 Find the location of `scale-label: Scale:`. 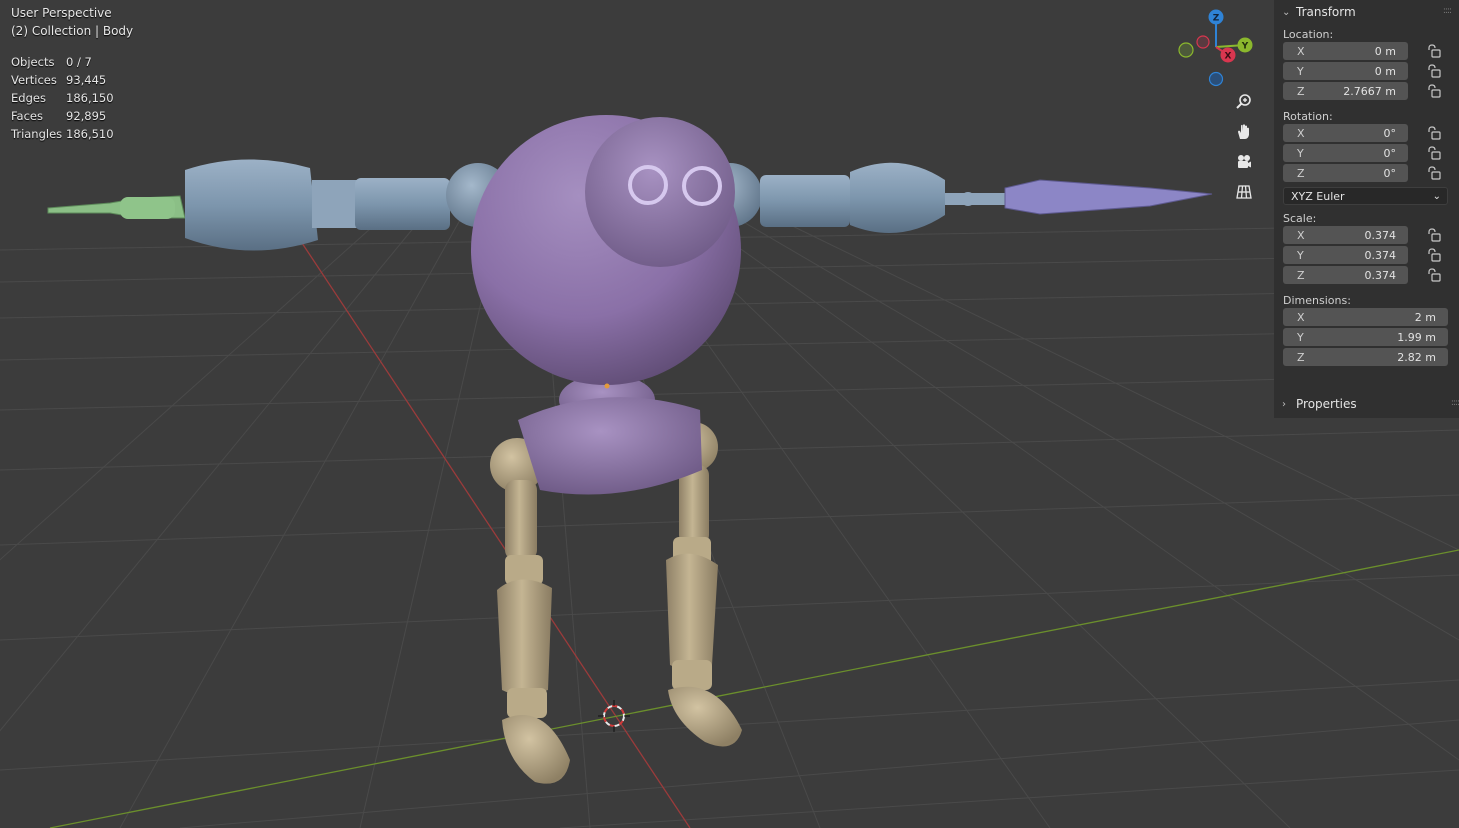

scale-label: Scale: is located at coordinates (1300, 218).